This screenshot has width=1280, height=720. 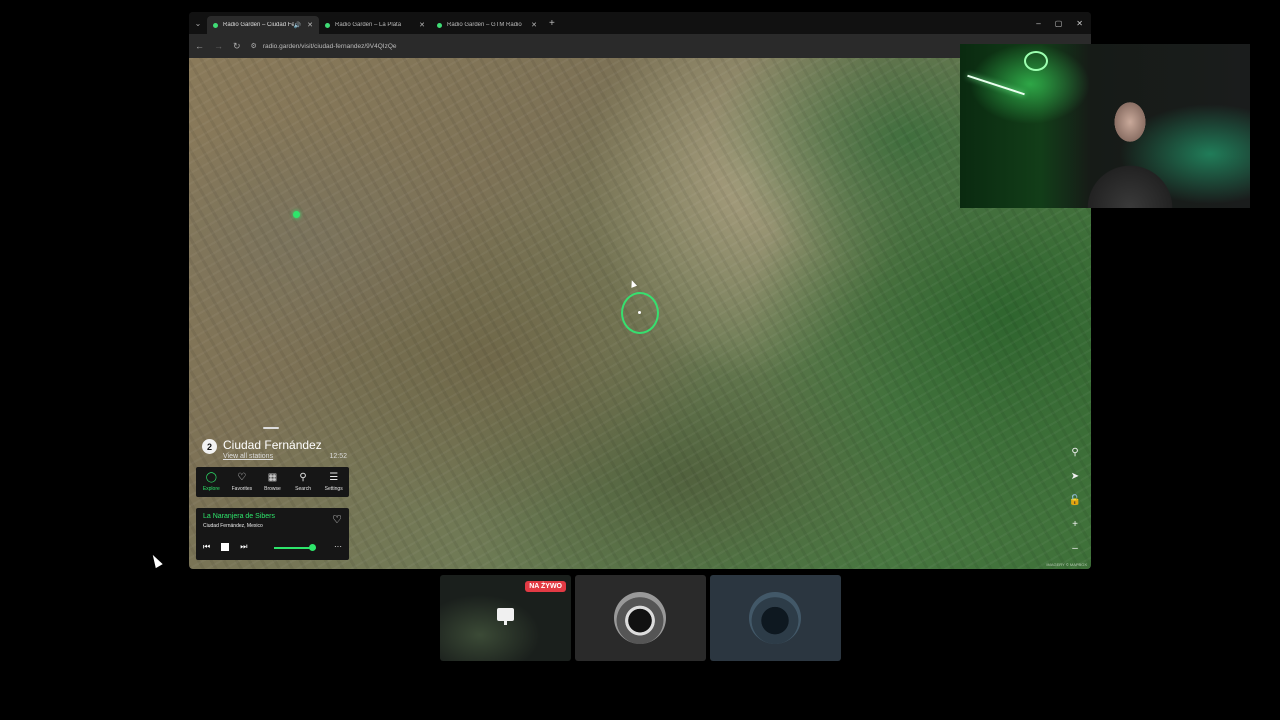 What do you see at coordinates (243, 547) in the screenshot?
I see `next-icon: ⏭` at bounding box center [243, 547].